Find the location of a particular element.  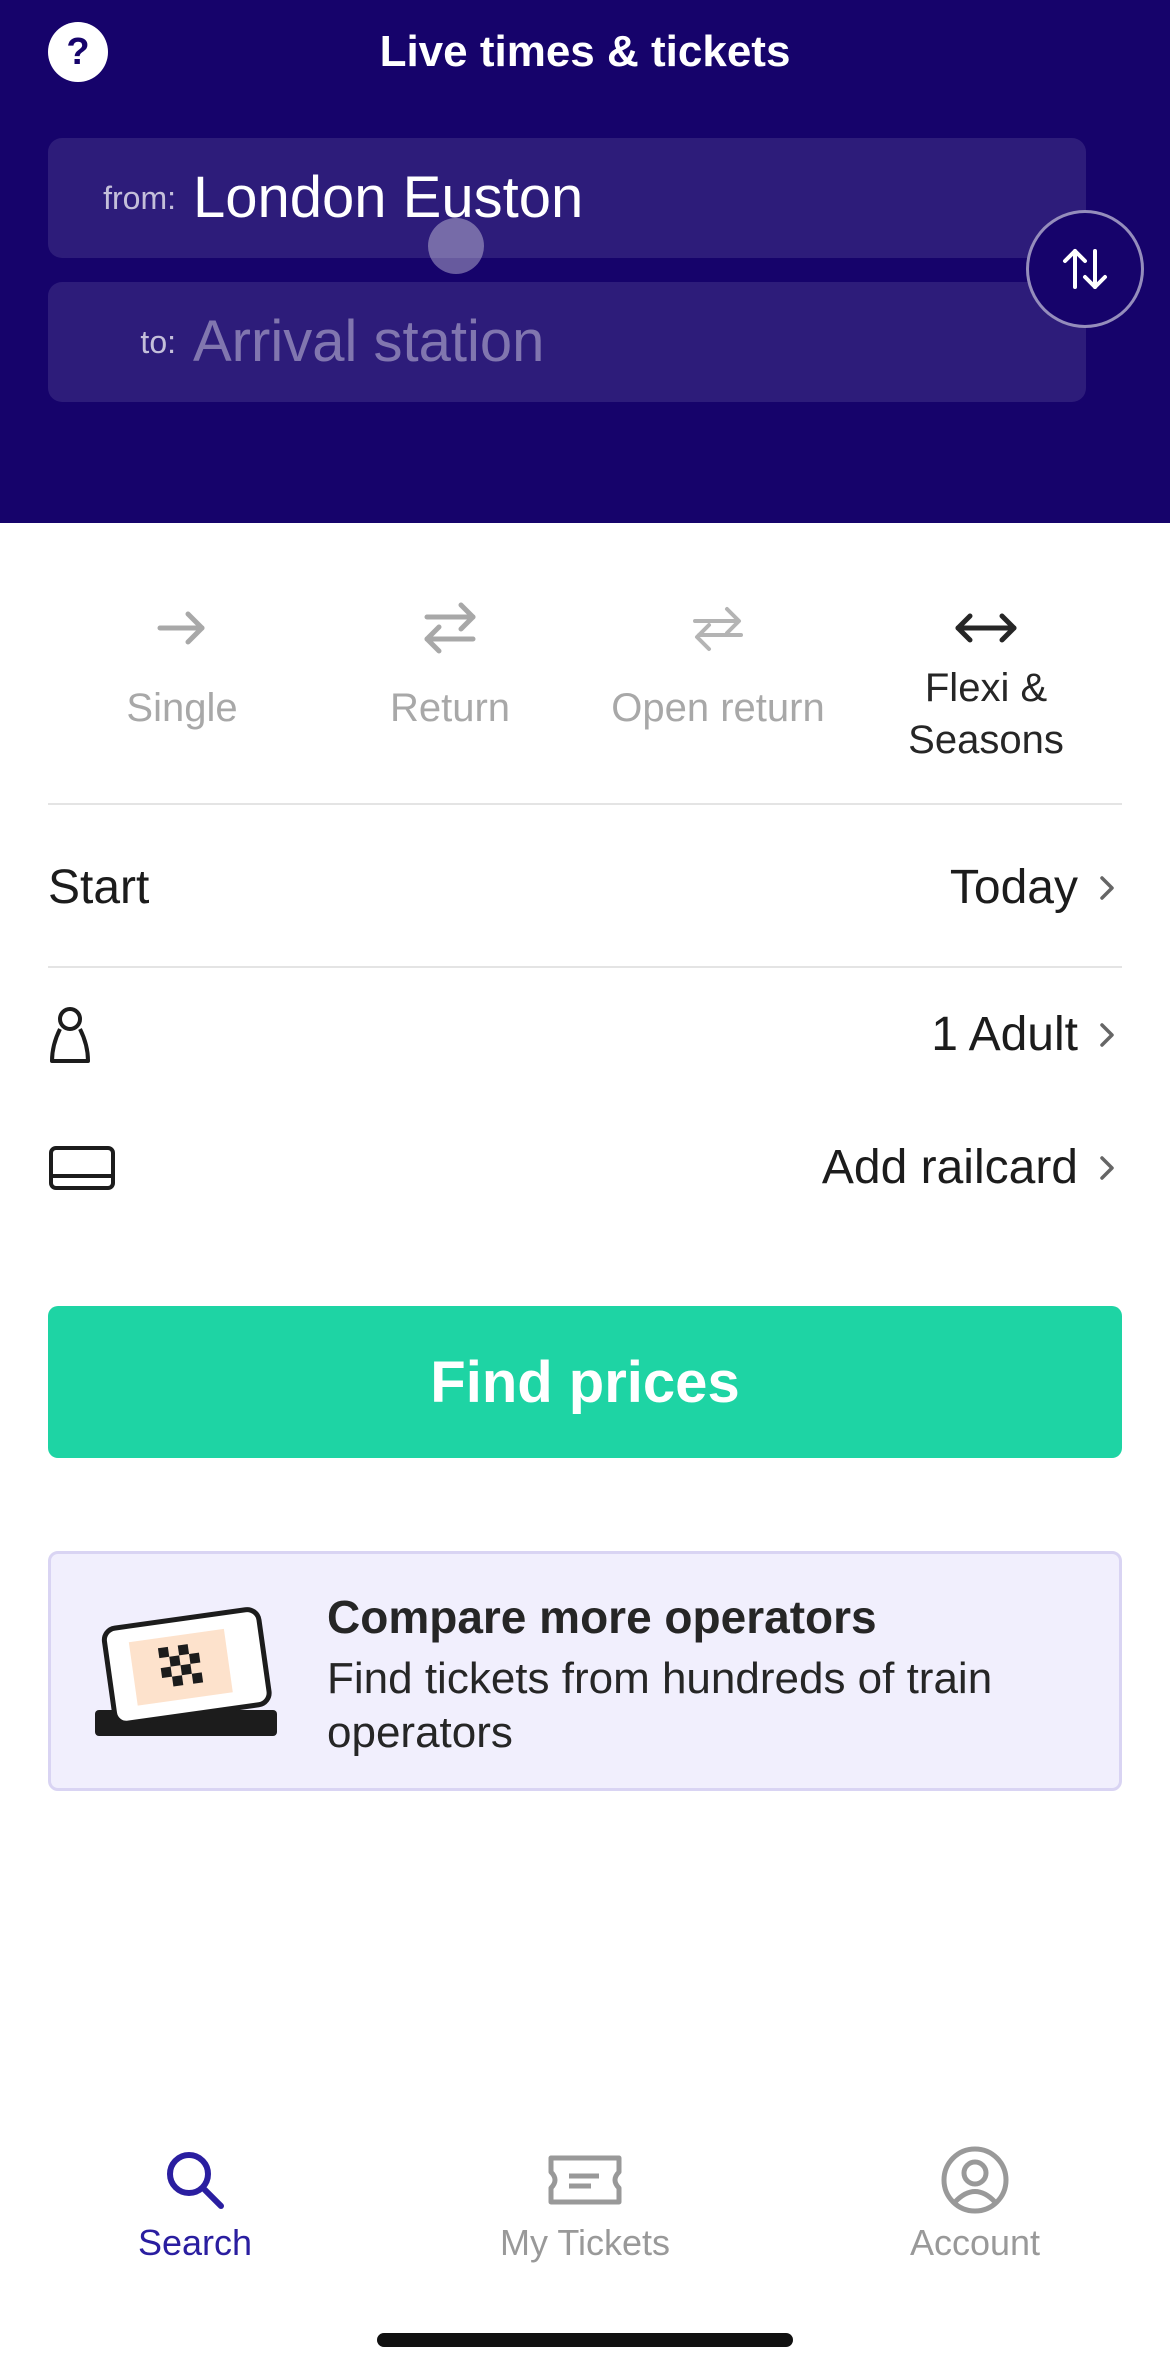

railcard-row: Add railcard is located at coordinates (585, 1168).